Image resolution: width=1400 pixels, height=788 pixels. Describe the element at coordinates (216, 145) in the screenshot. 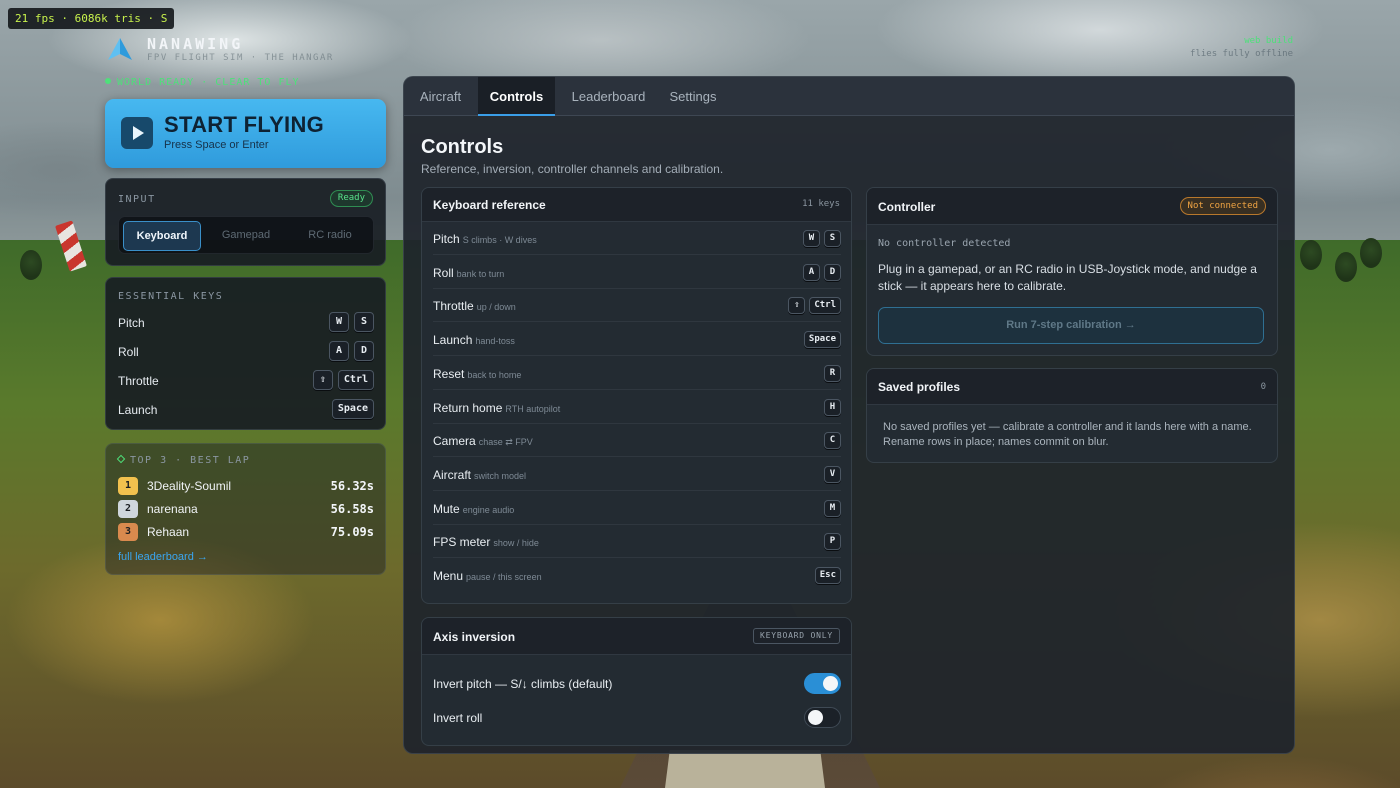

I see `start-flying-hint: Press Space or Enter` at that location.